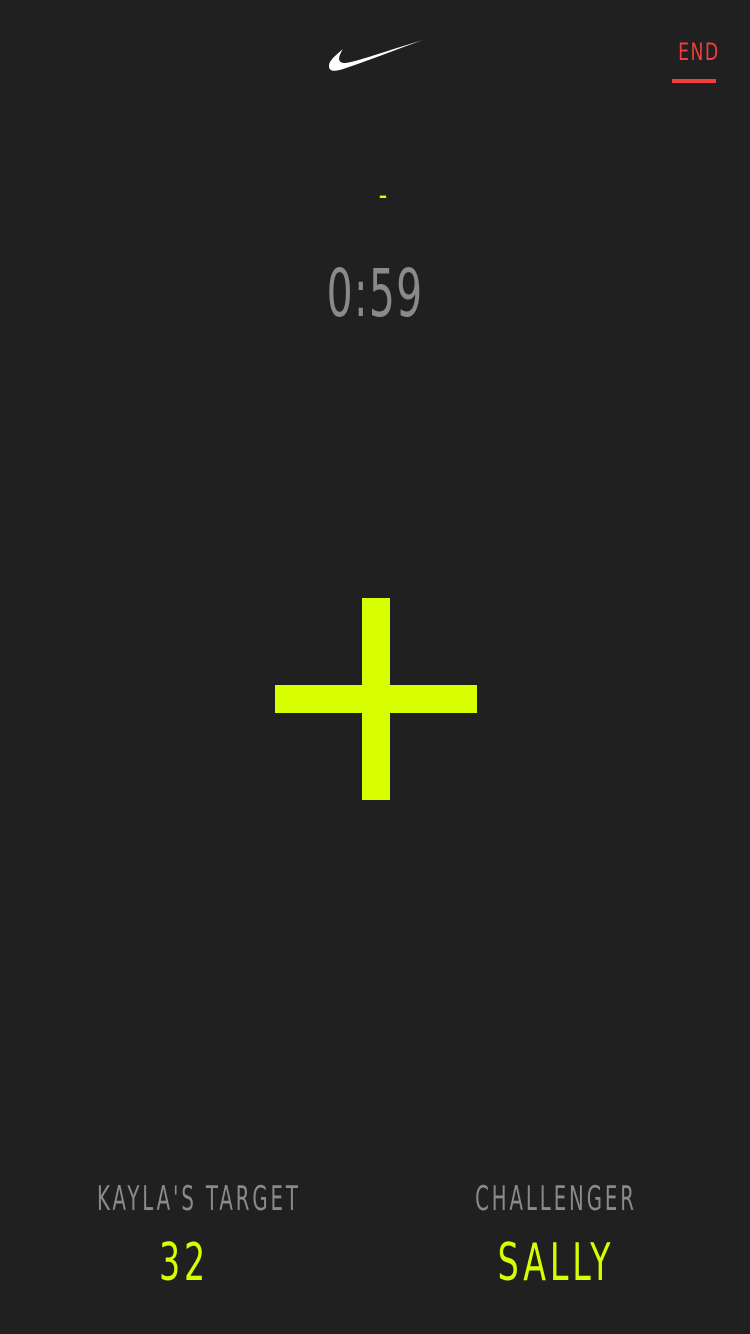 The width and height of the screenshot is (750, 1334). Describe the element at coordinates (556, 1199) in the screenshot. I see `challenger-label: CHALLENGER` at that location.